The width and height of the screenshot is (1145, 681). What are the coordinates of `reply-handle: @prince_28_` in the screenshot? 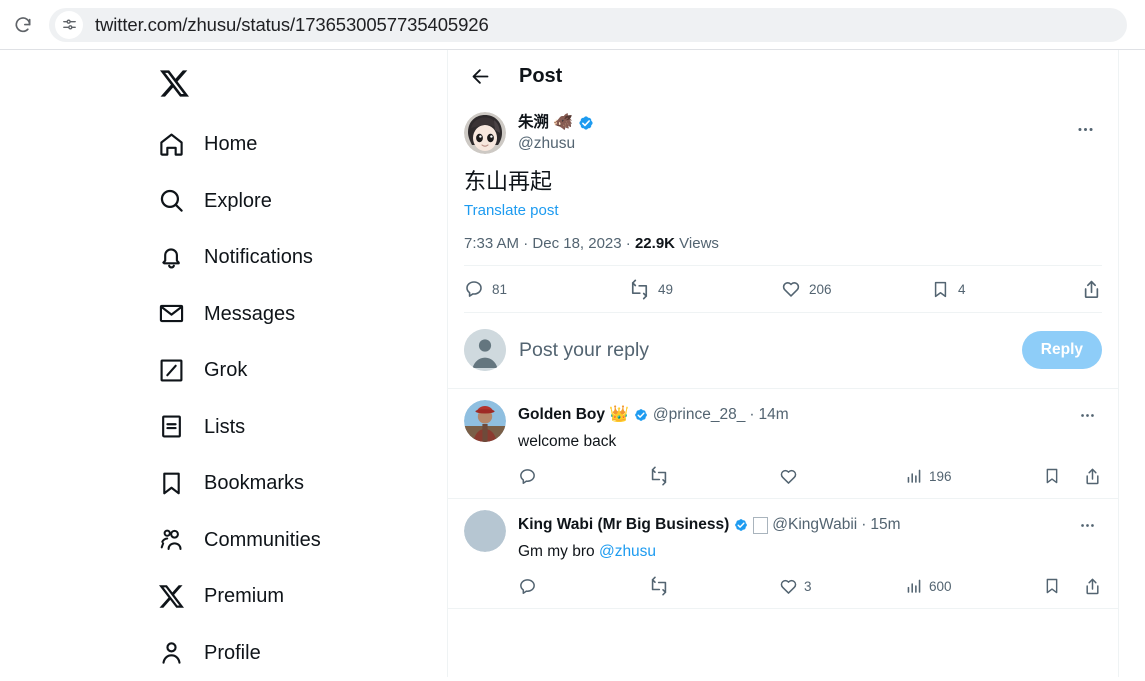 It's located at (699, 415).